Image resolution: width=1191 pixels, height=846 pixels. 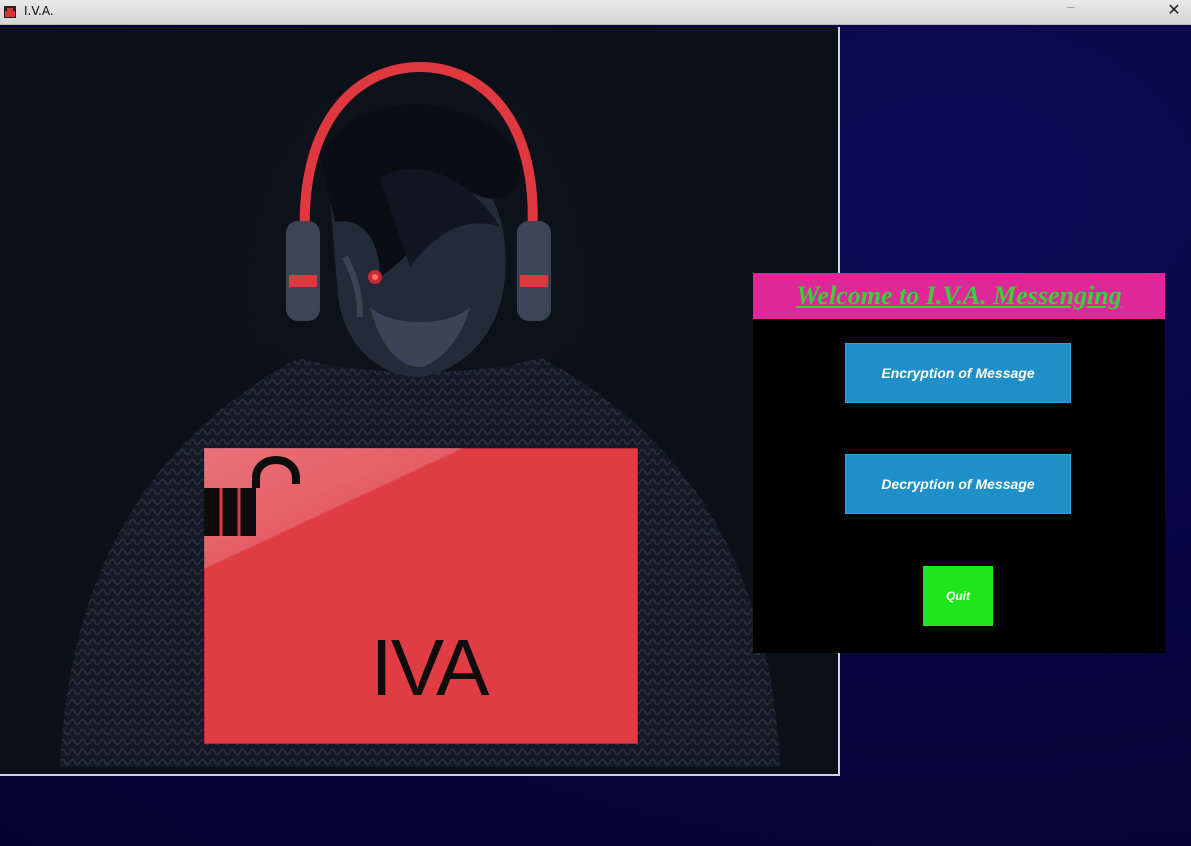 I want to click on welcome-heading: Welcome to I.V.A. Messenging, so click(x=959, y=295).